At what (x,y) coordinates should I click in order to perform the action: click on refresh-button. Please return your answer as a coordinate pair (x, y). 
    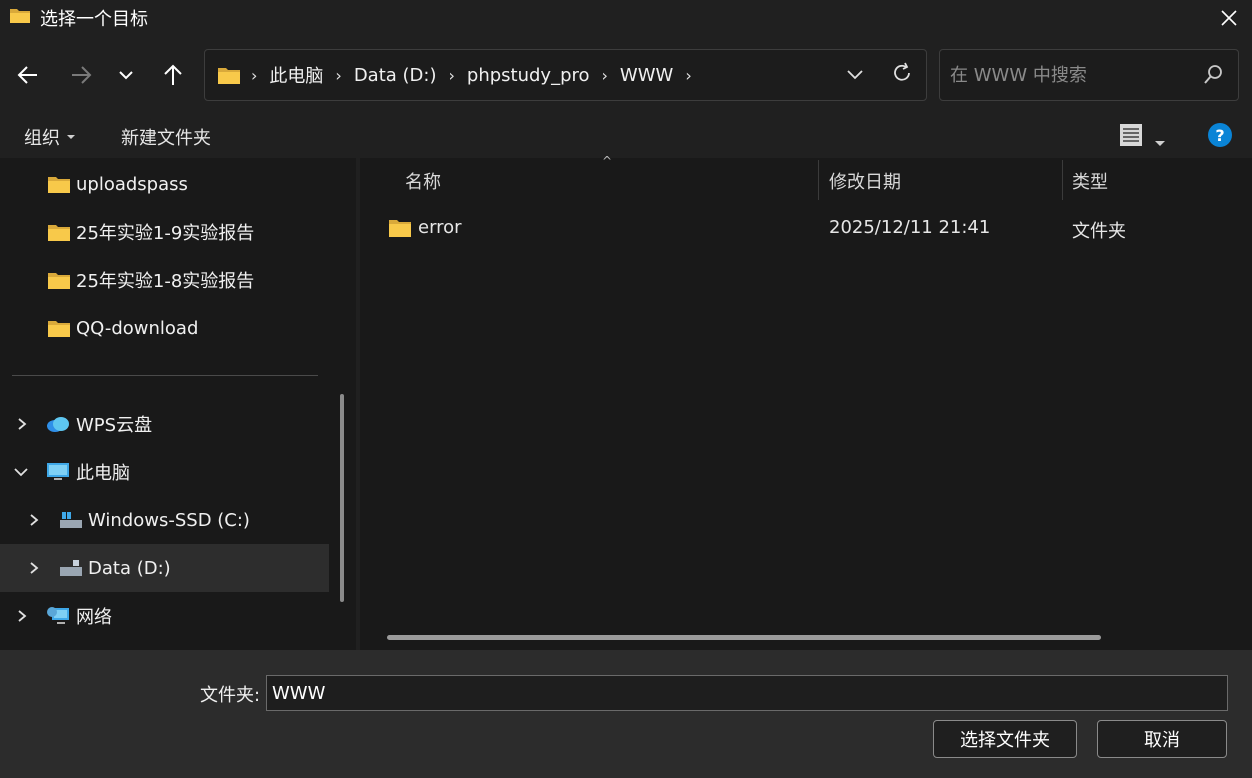
    Looking at the image, I should click on (902, 75).